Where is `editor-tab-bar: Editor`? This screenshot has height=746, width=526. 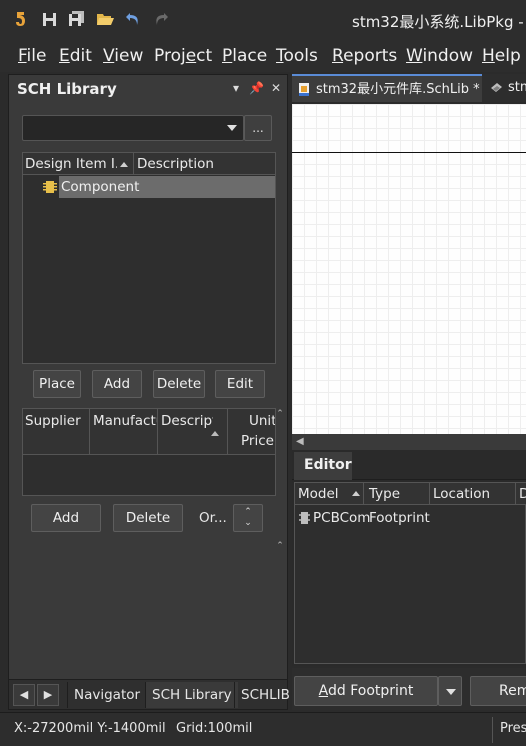
editor-tab-bar: Editor is located at coordinates (409, 465).